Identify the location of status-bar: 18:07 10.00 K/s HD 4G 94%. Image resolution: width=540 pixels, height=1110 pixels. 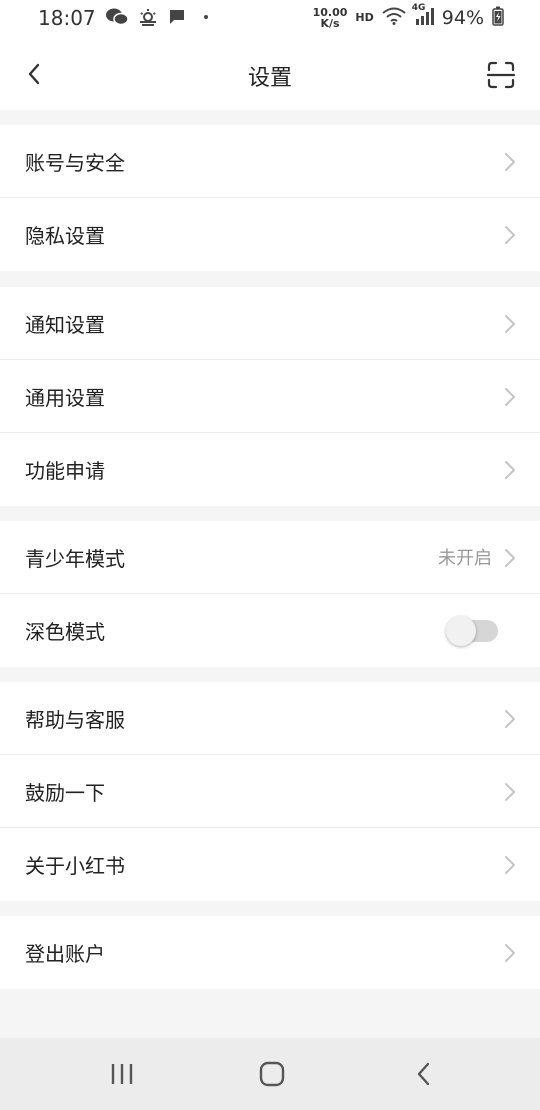
(270, 19).